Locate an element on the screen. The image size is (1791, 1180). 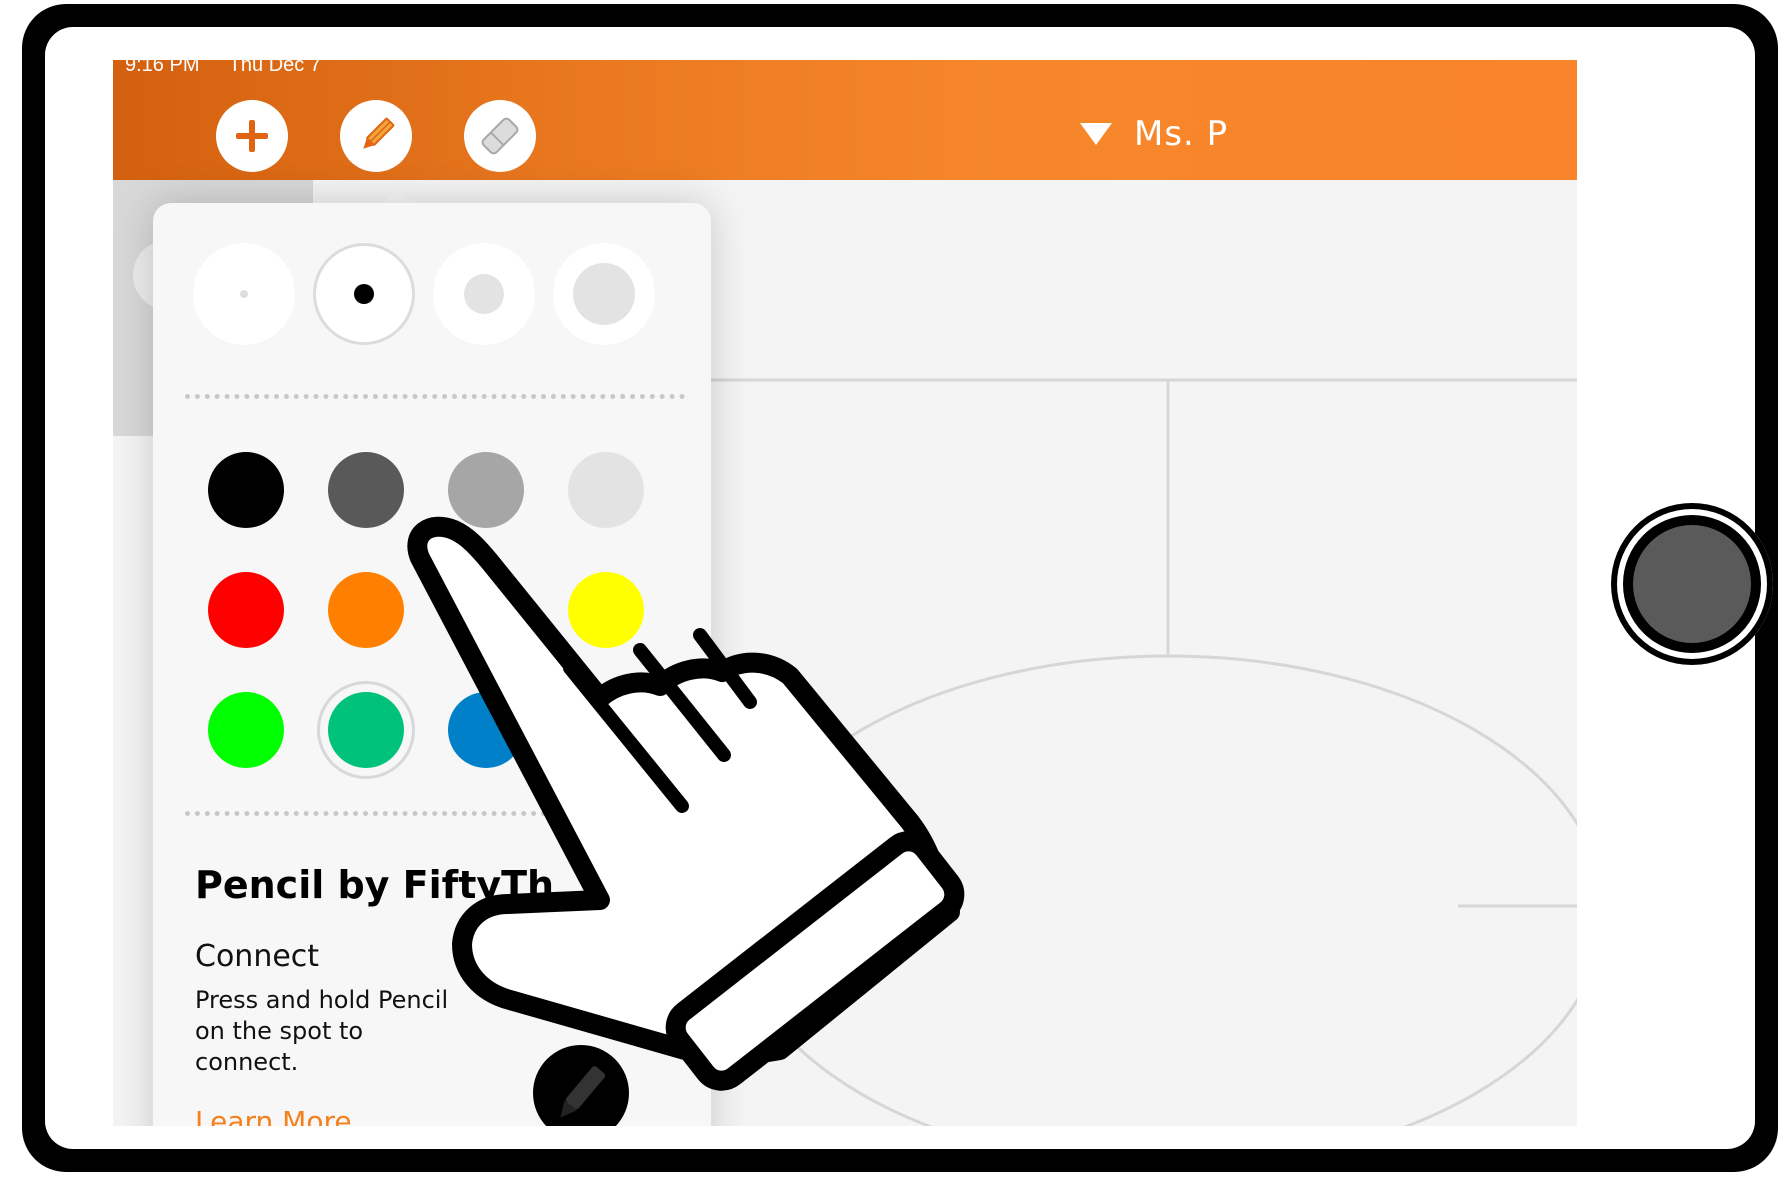
dropdown-triangle-icon is located at coordinates (1096, 134).